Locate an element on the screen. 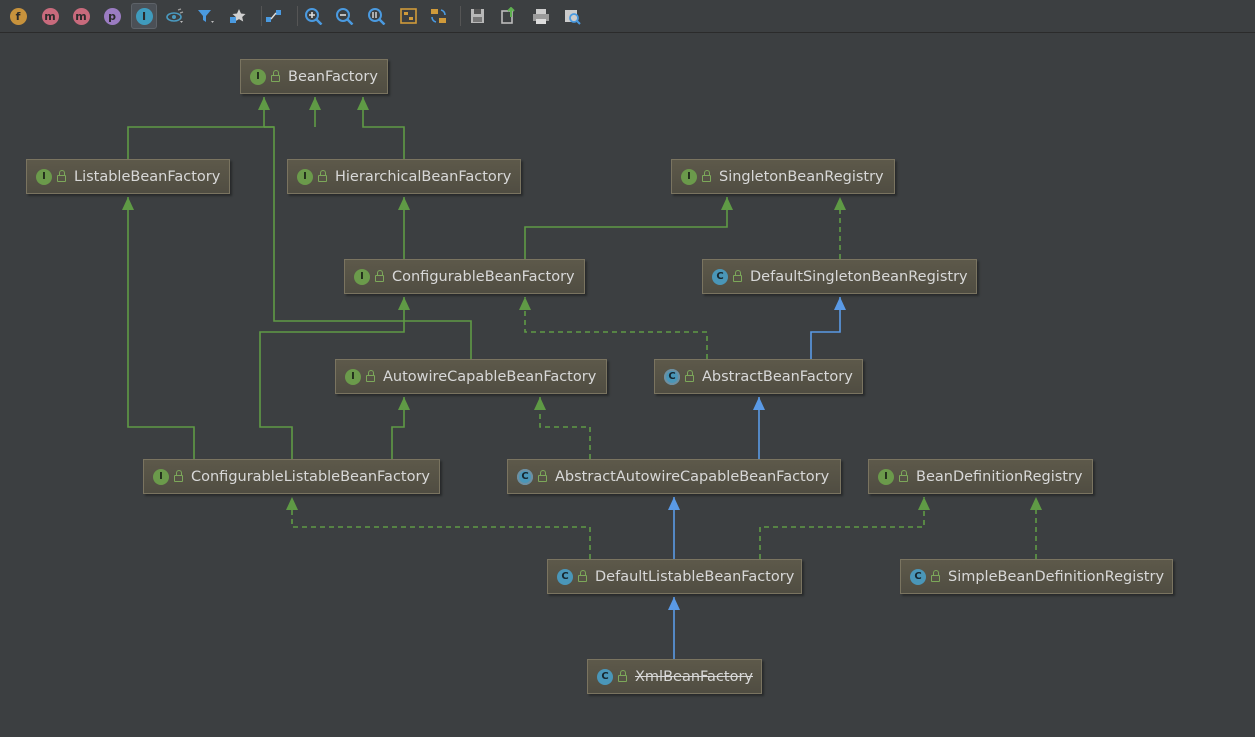  class-node-default-listable-bean-factory: C DefaultListableBeanFactory is located at coordinates (674, 576).